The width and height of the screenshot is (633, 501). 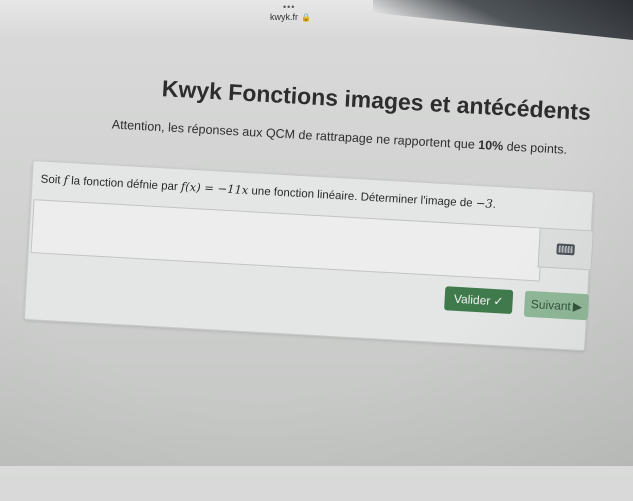 What do you see at coordinates (551, 305) in the screenshot?
I see `suivant-label: Suivant` at bounding box center [551, 305].